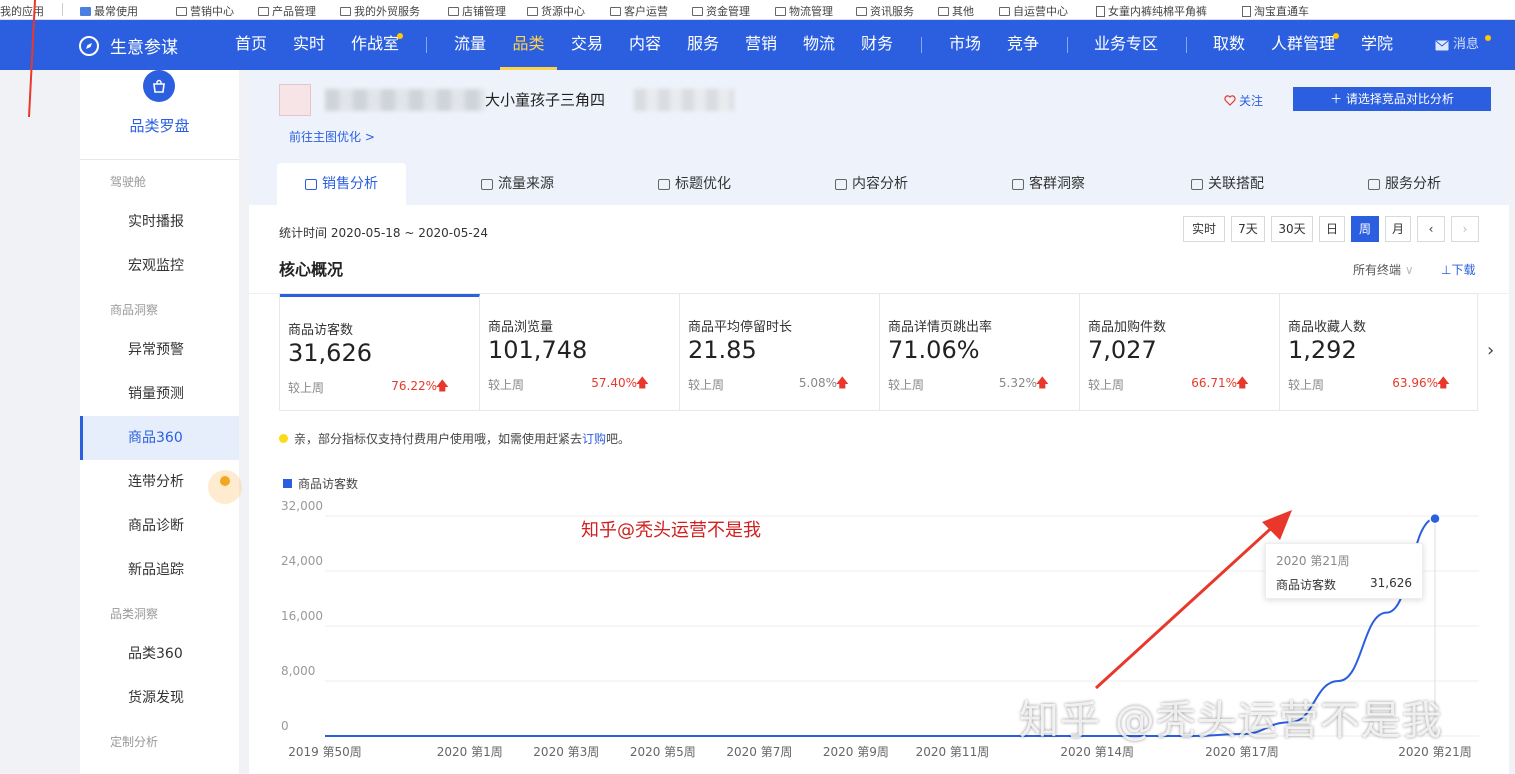 This screenshot has height=774, width=1515. Describe the element at coordinates (1332, 229) in the screenshot. I see `period-day-button: 日` at that location.